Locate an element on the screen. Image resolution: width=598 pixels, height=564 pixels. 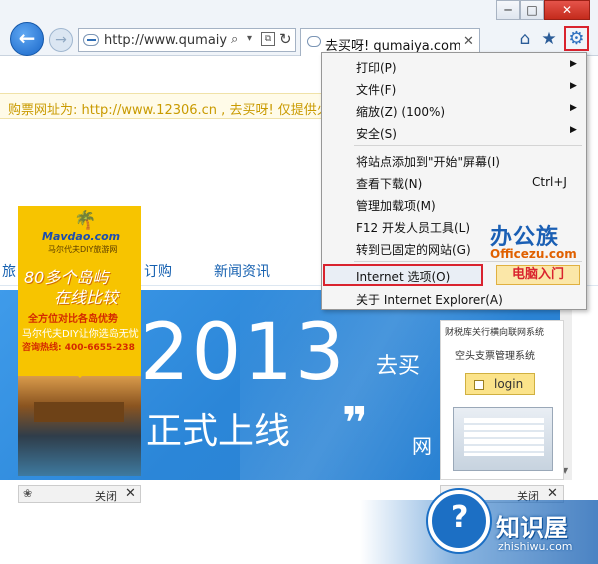
back-button: ← is located at coordinates (27, 39).